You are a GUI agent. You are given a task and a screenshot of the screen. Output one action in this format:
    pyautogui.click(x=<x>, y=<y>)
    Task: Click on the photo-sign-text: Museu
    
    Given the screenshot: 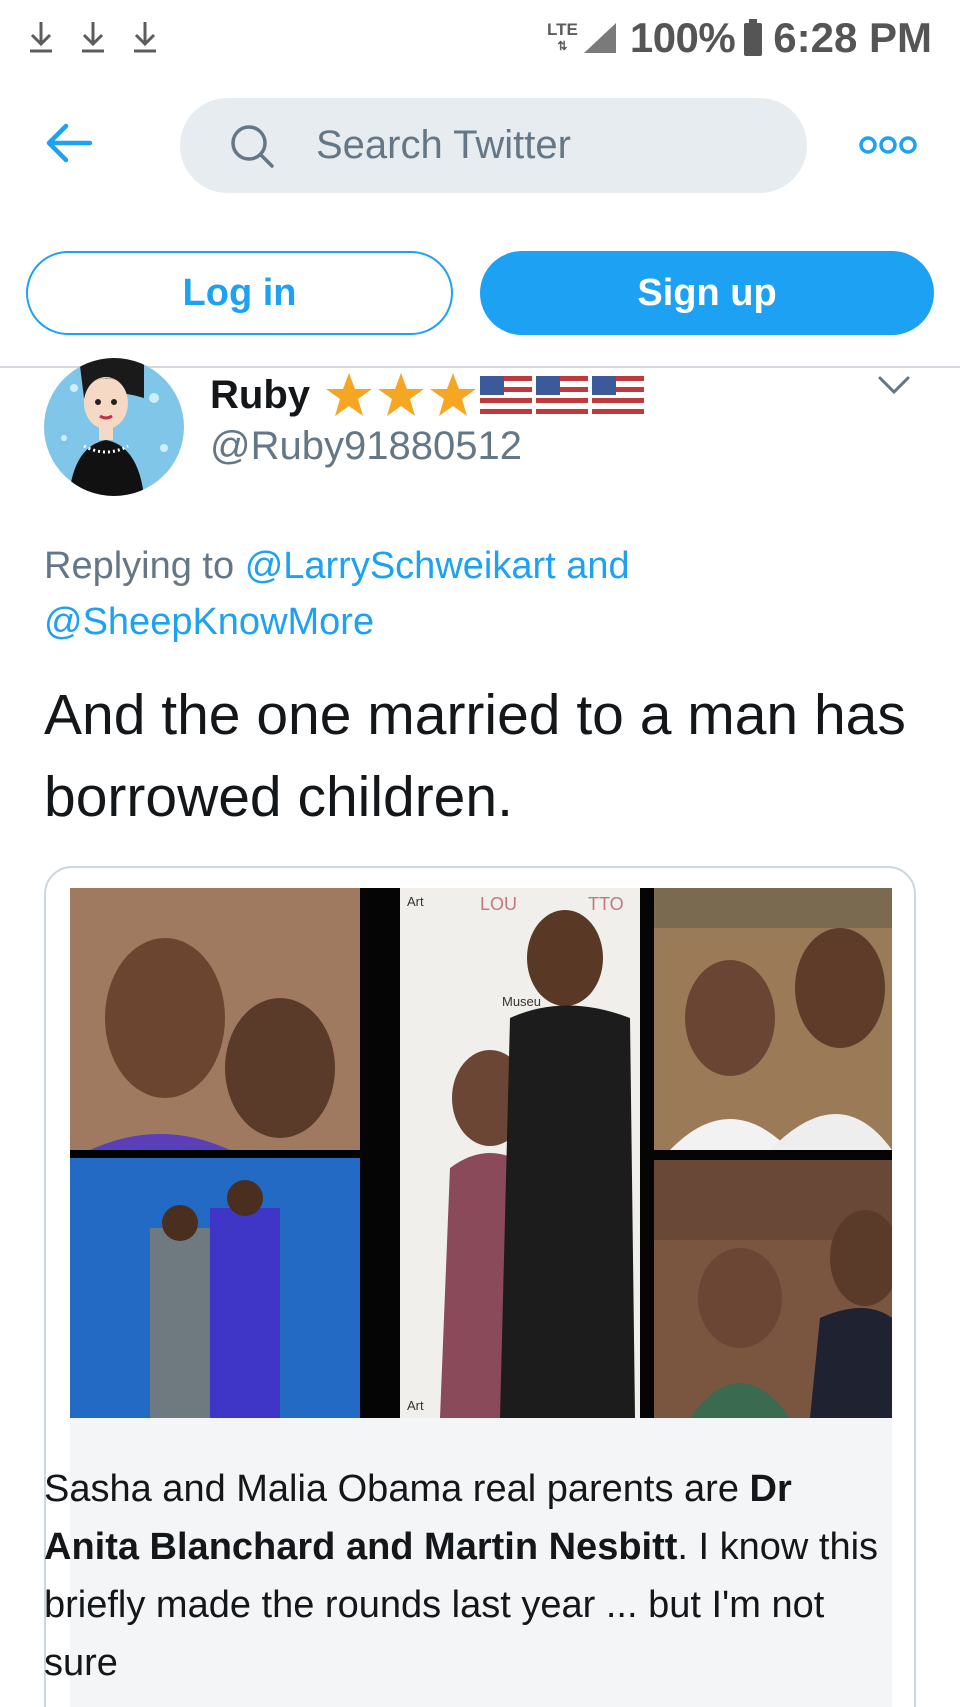 What is the action you would take?
    pyautogui.click(x=521, y=1001)
    